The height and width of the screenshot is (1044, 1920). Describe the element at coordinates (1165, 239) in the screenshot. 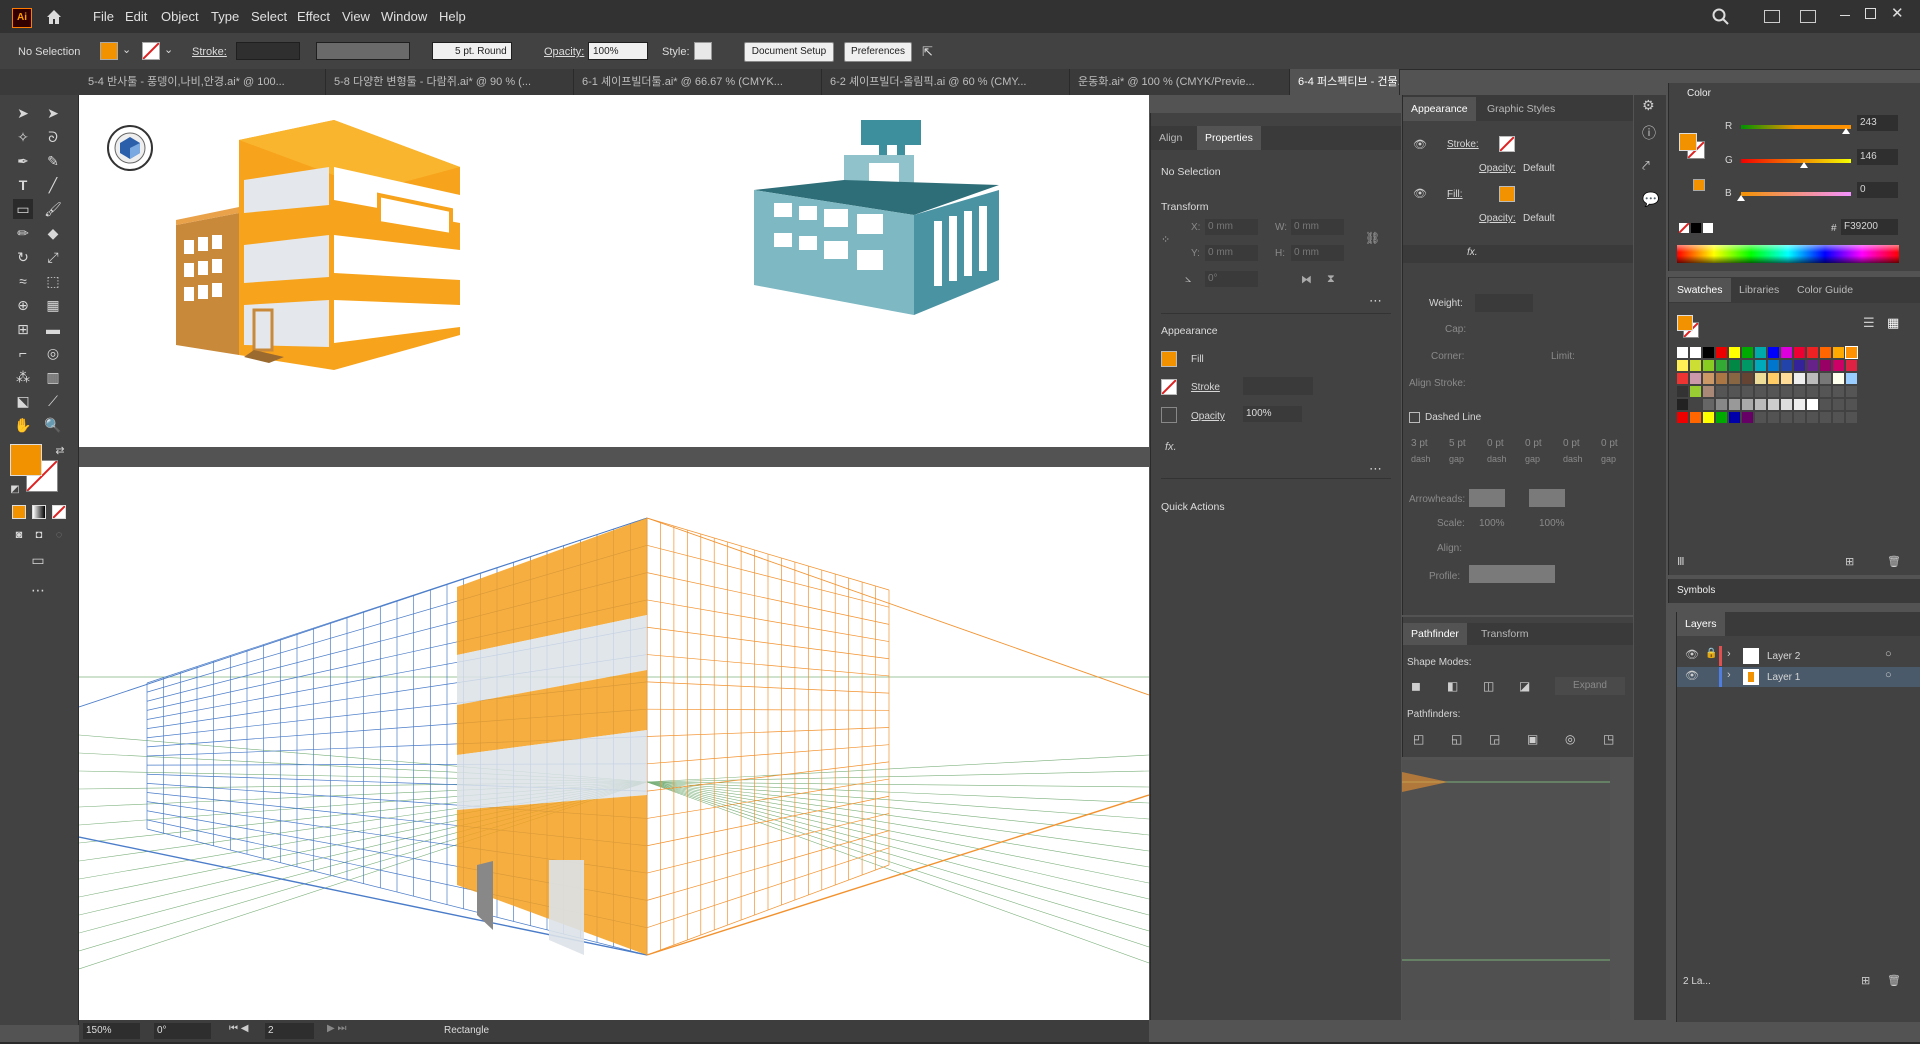

I see `reference-point-icon: ⁘` at that location.